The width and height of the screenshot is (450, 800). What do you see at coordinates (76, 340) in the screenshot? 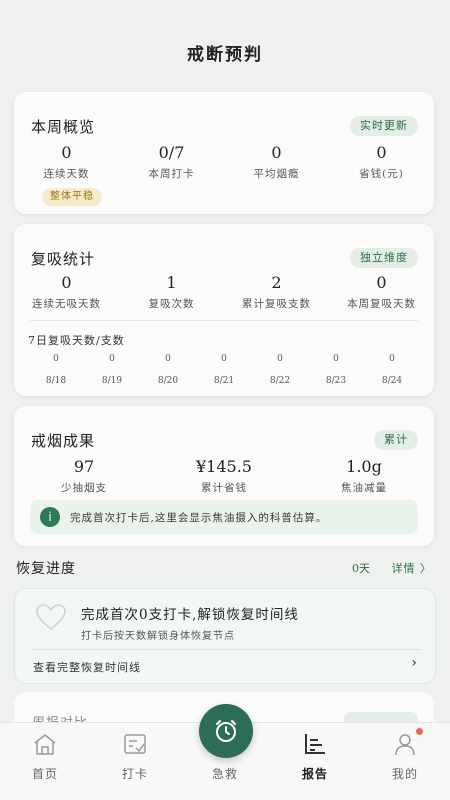
I see `seven-day-relapse-title: 7日复吸天数/支数` at bounding box center [76, 340].